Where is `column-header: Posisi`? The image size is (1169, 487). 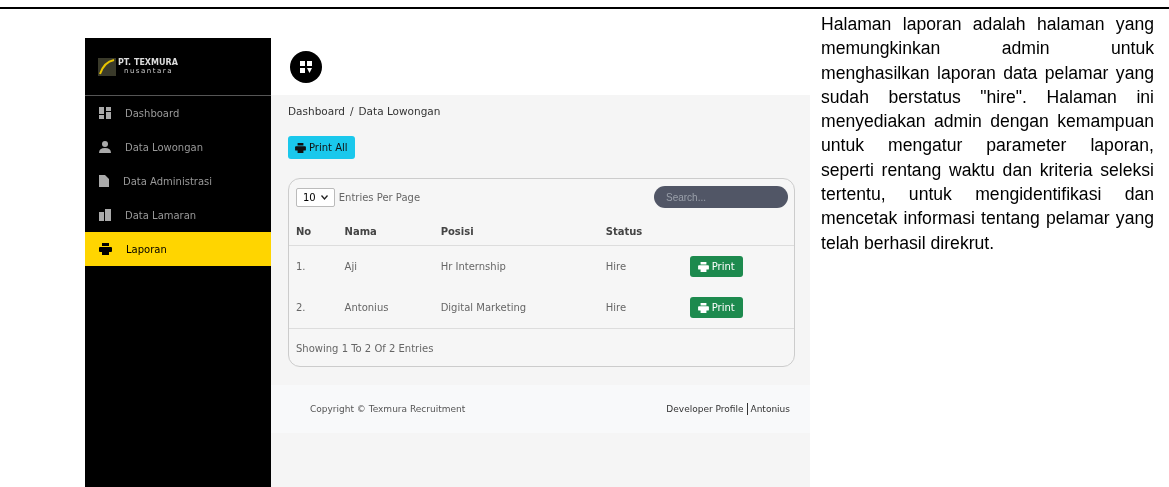
column-header: Posisi is located at coordinates (516, 232).